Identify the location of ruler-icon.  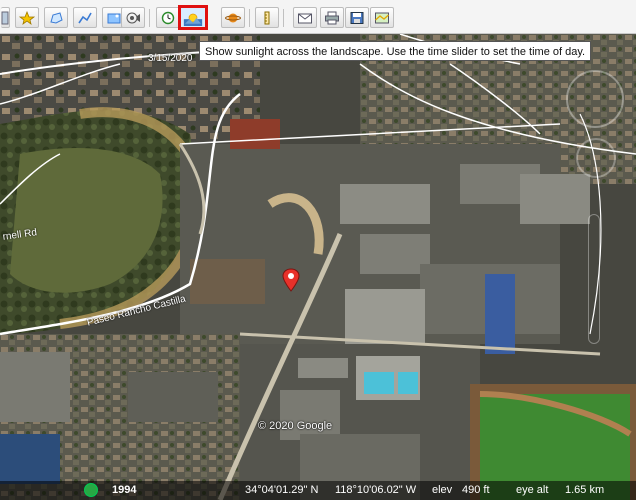
(267, 17).